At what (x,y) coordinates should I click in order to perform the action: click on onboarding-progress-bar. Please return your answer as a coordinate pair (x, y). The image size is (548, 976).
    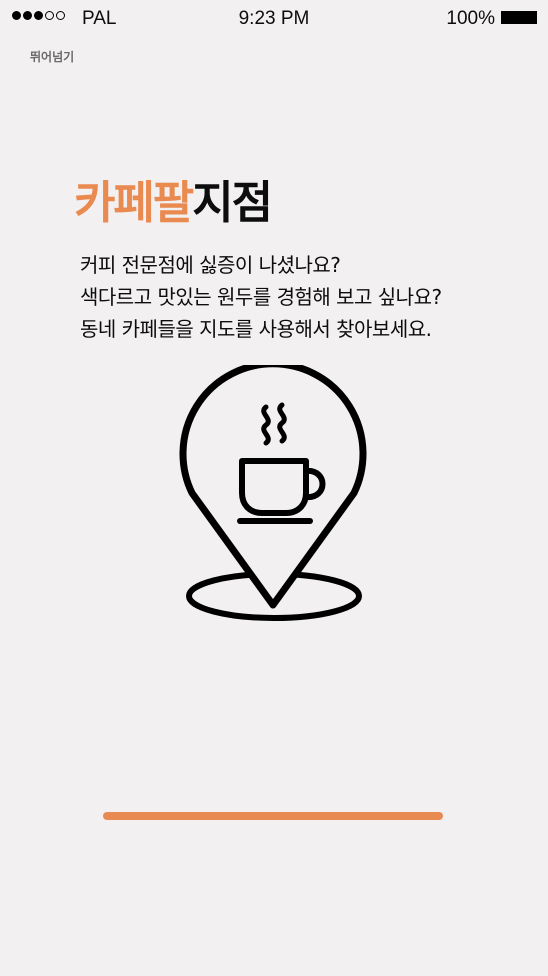
    Looking at the image, I should click on (273, 816).